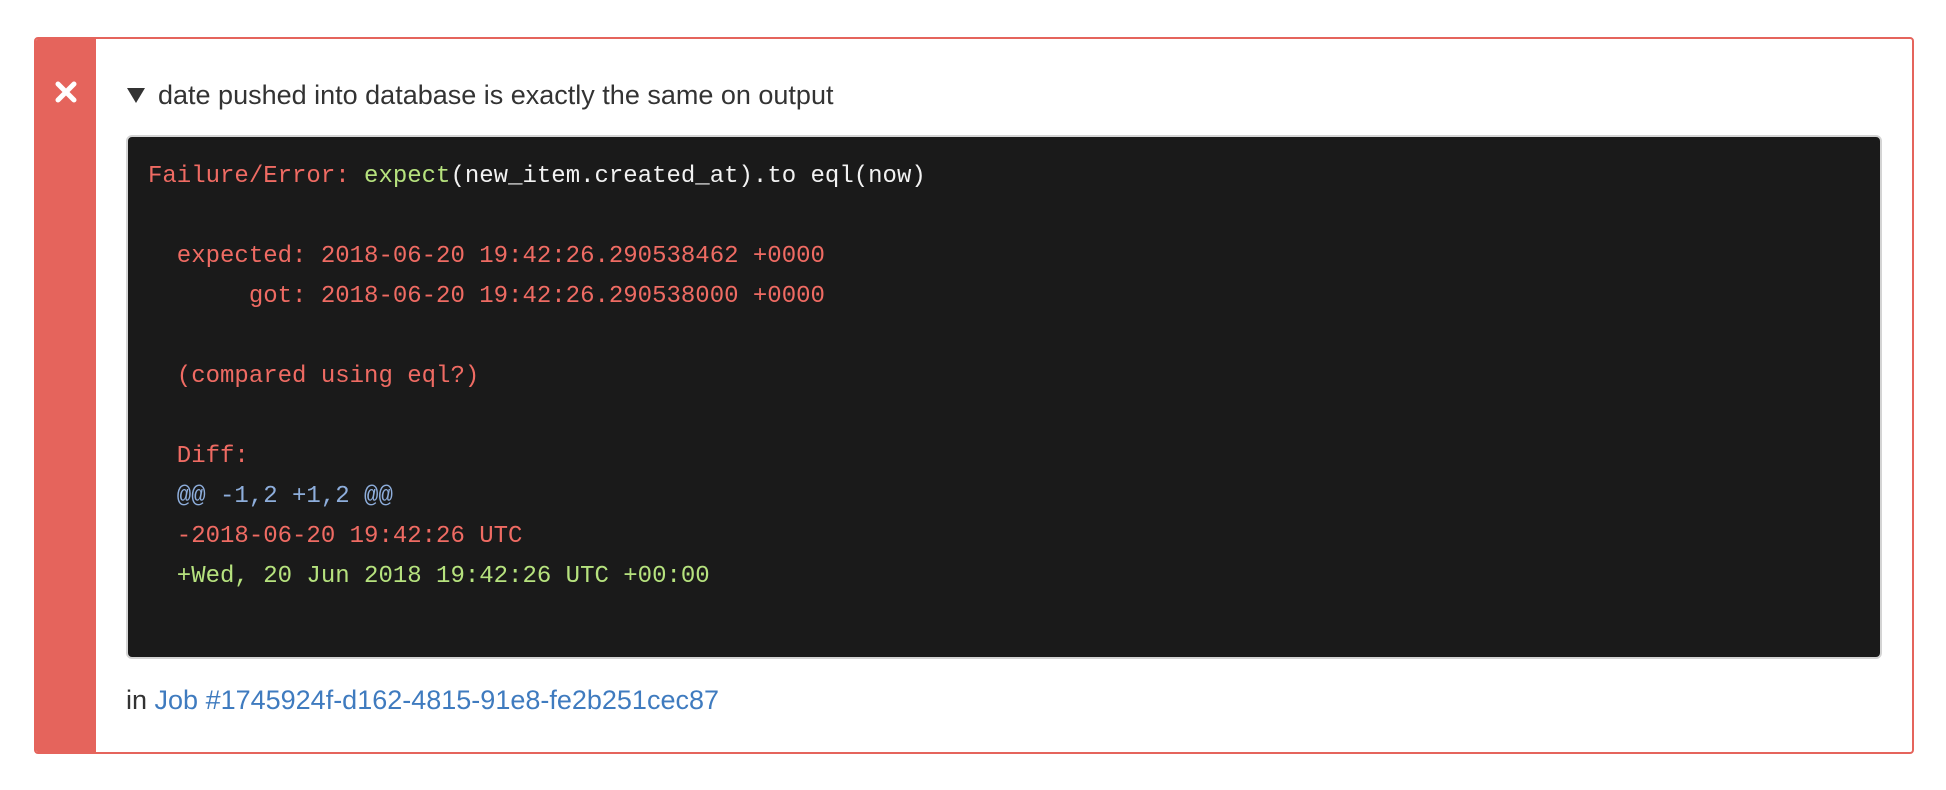 This screenshot has height=790, width=1946. Describe the element at coordinates (137, 700) in the screenshot. I see `footer-prefix: in` at that location.